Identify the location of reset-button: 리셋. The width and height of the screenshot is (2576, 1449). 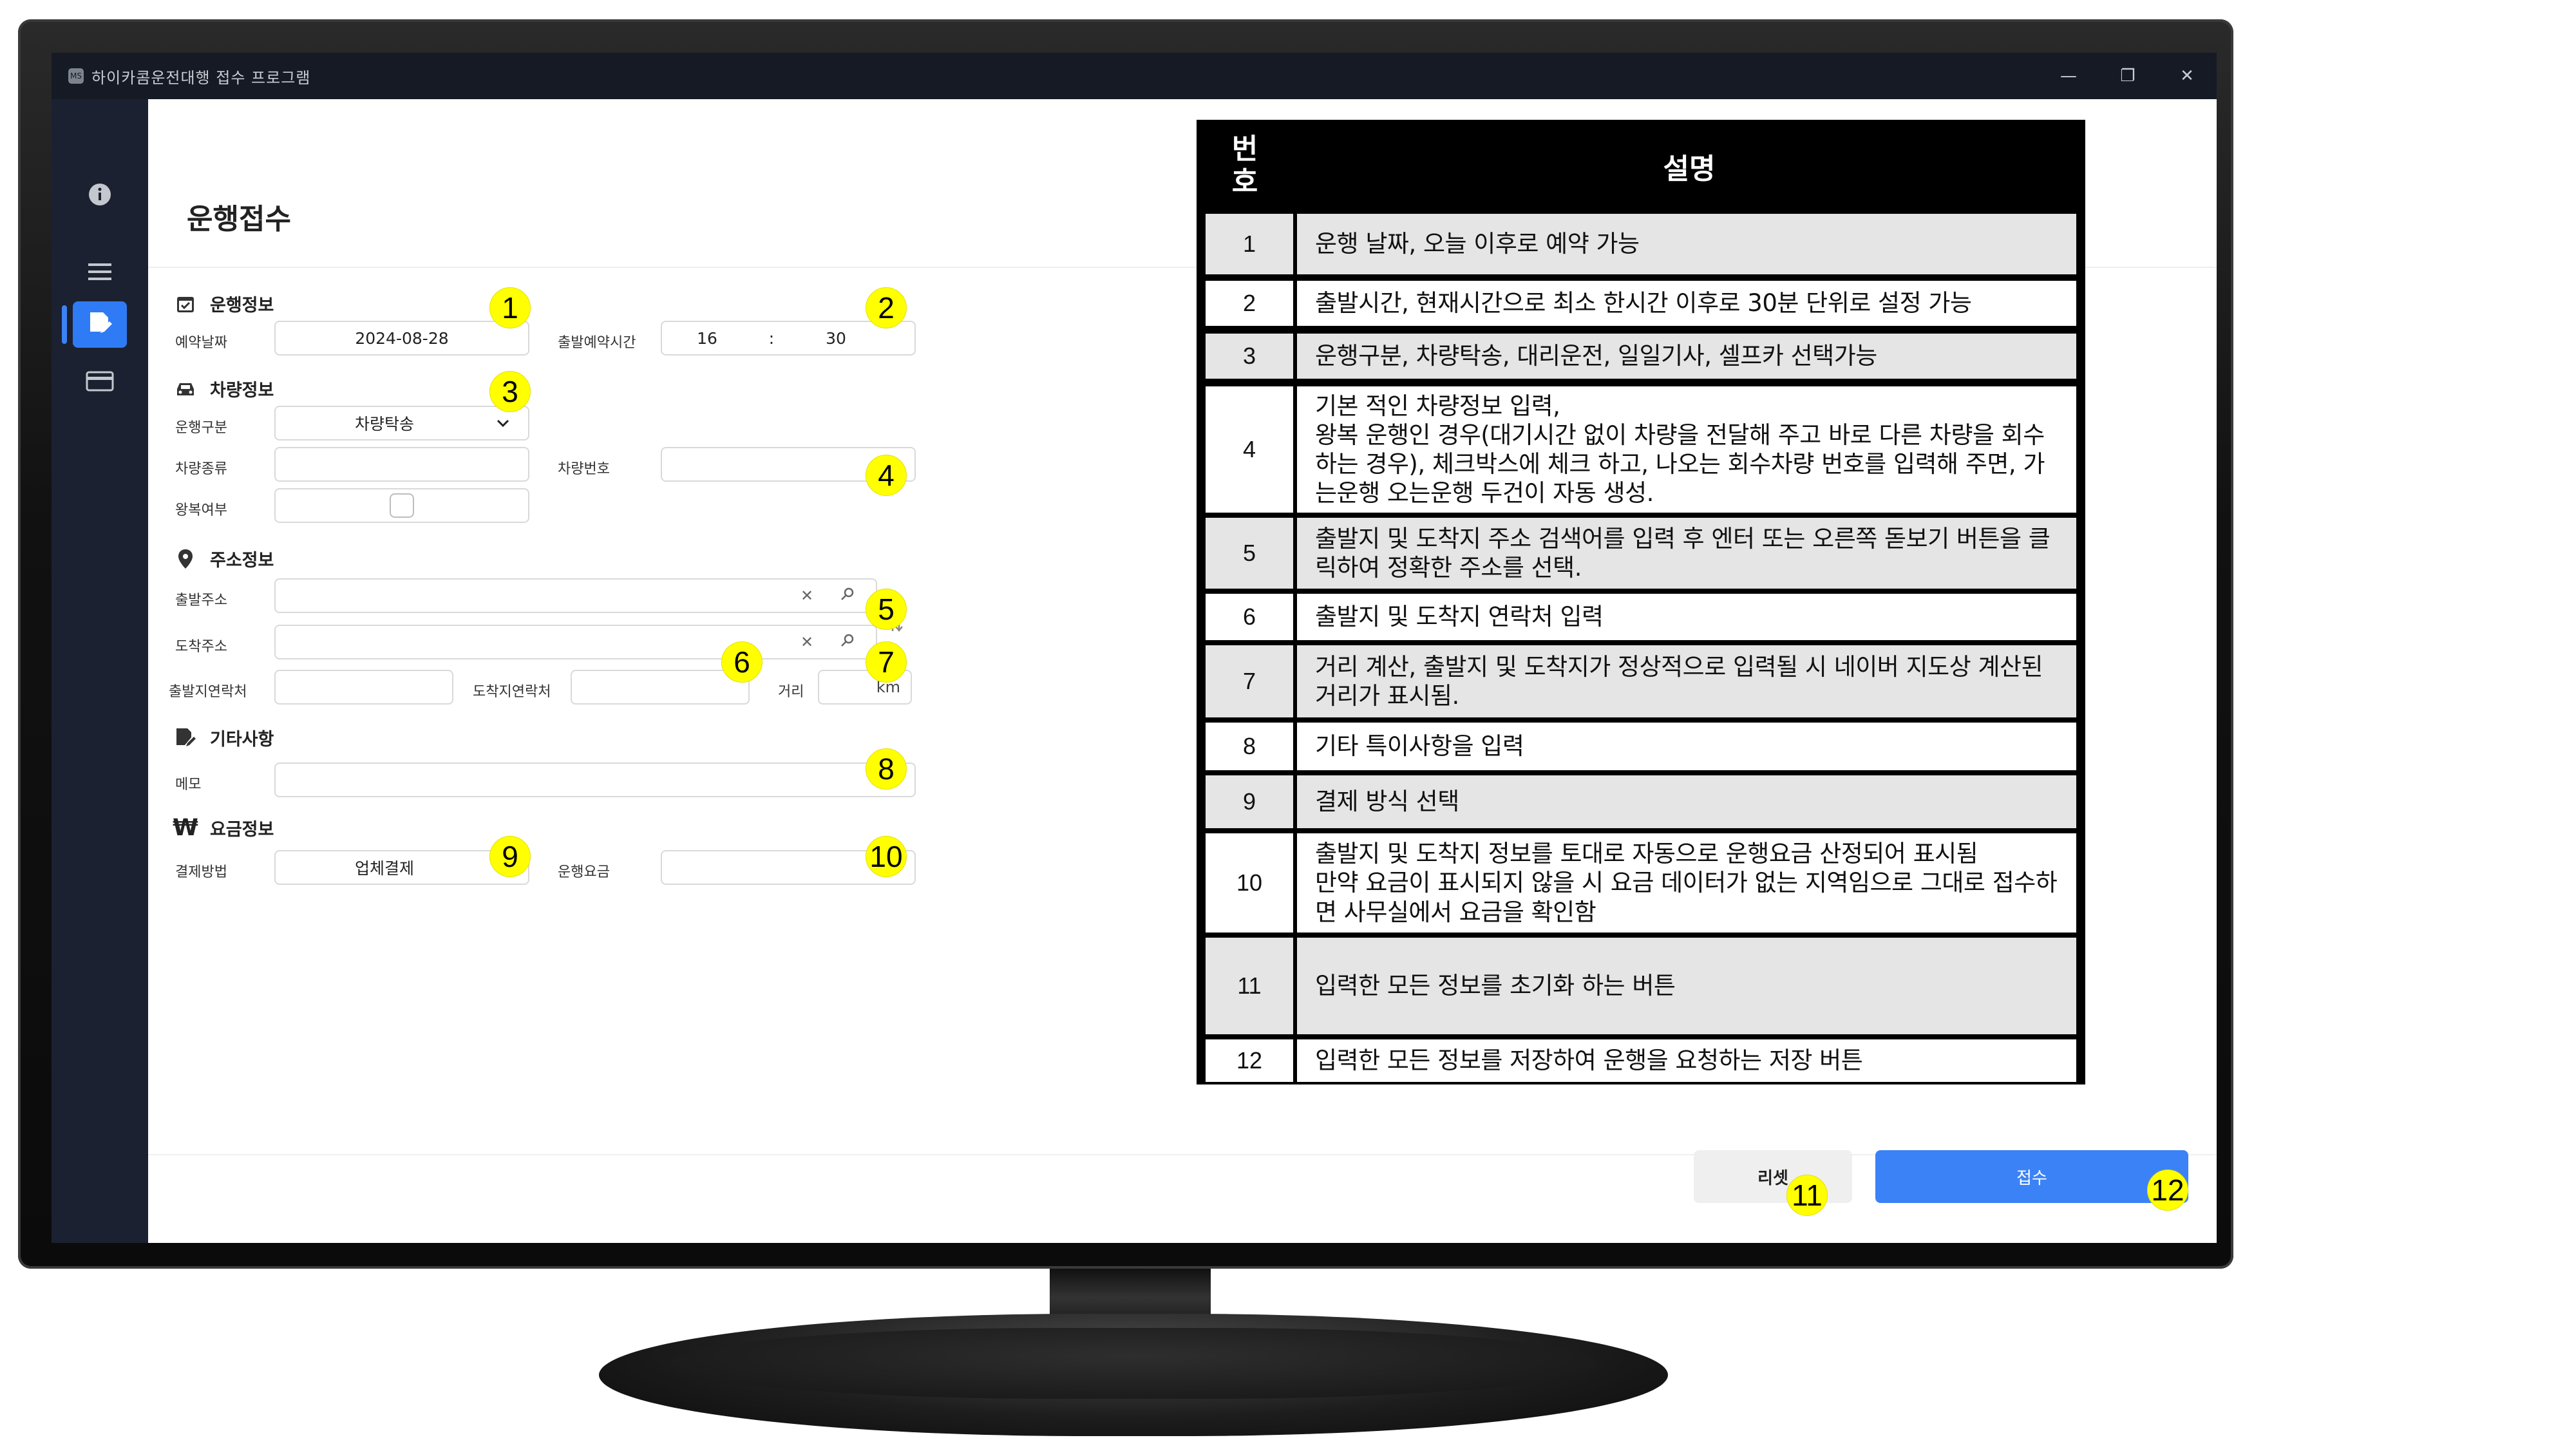
(1773, 1176).